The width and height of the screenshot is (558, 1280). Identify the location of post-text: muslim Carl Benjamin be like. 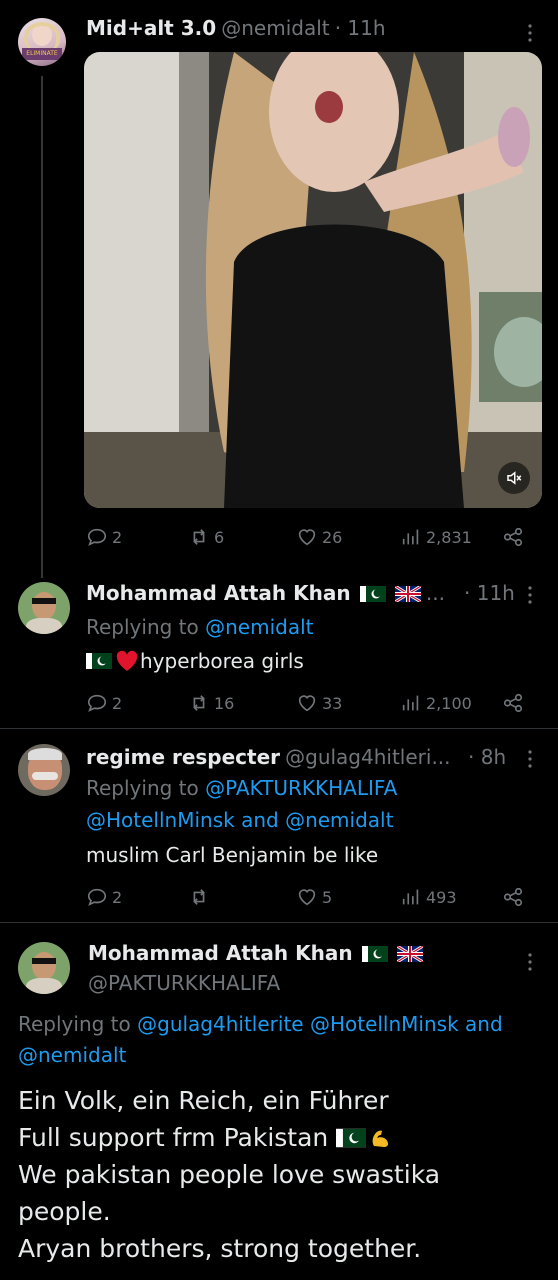
(232, 855).